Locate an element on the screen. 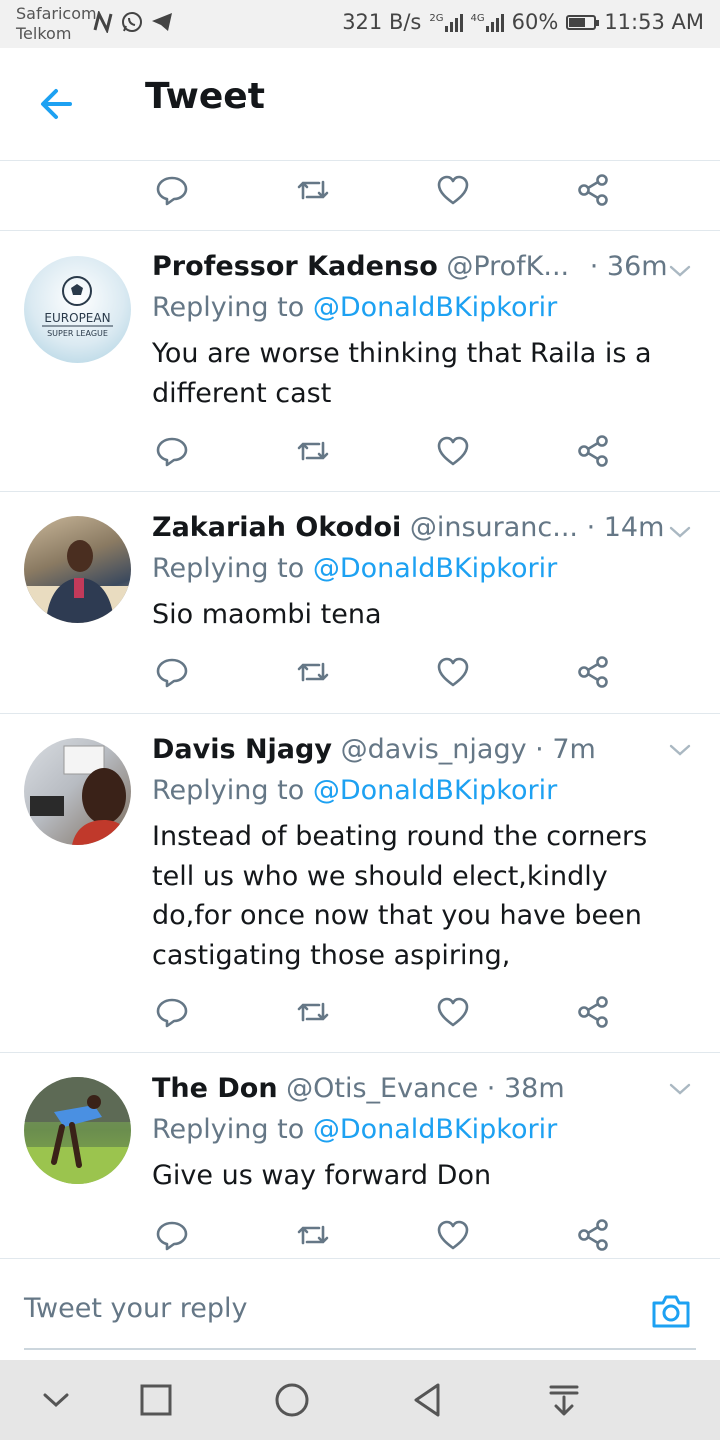 The image size is (720, 1440). back-triangle-icon is located at coordinates (428, 1400).